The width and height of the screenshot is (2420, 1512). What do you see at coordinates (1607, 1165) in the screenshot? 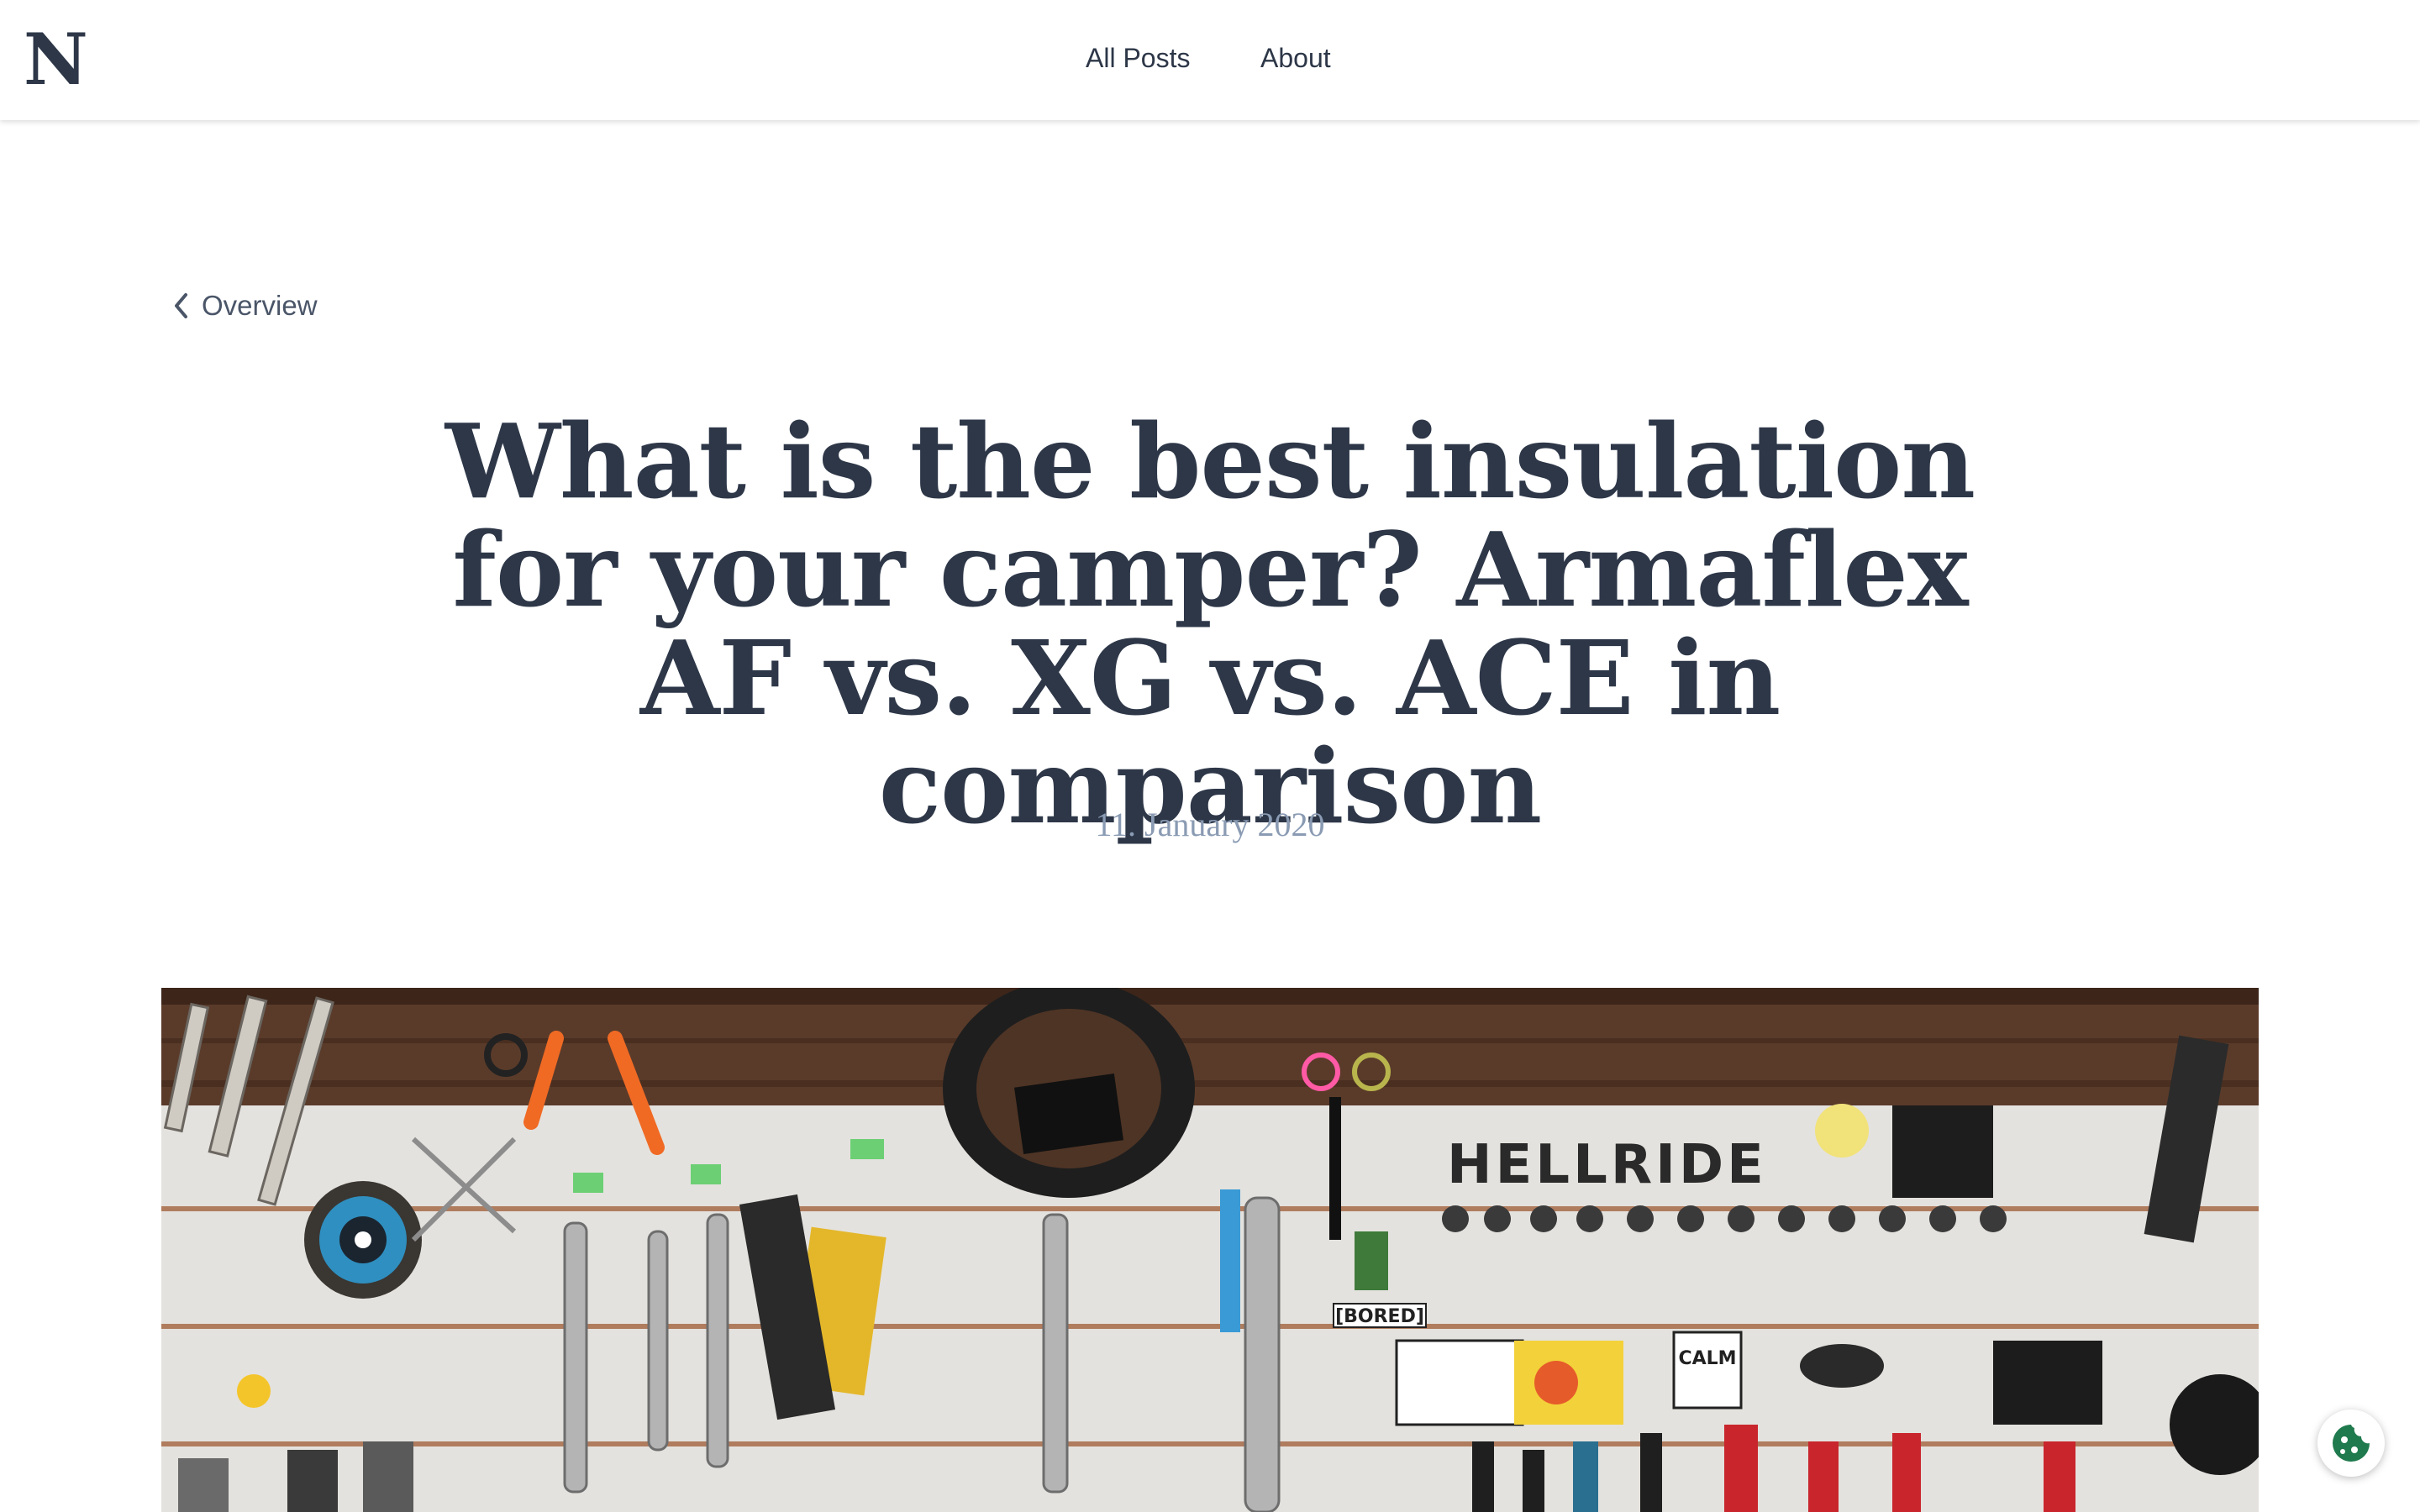
I see `hellride-sign: HELLRIDE` at bounding box center [1607, 1165].